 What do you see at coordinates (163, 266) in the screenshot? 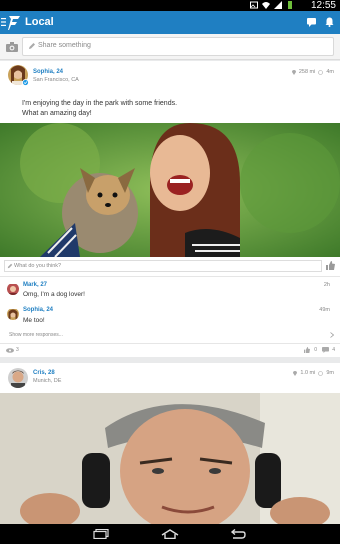
I see `comment-input: What do you think?` at bounding box center [163, 266].